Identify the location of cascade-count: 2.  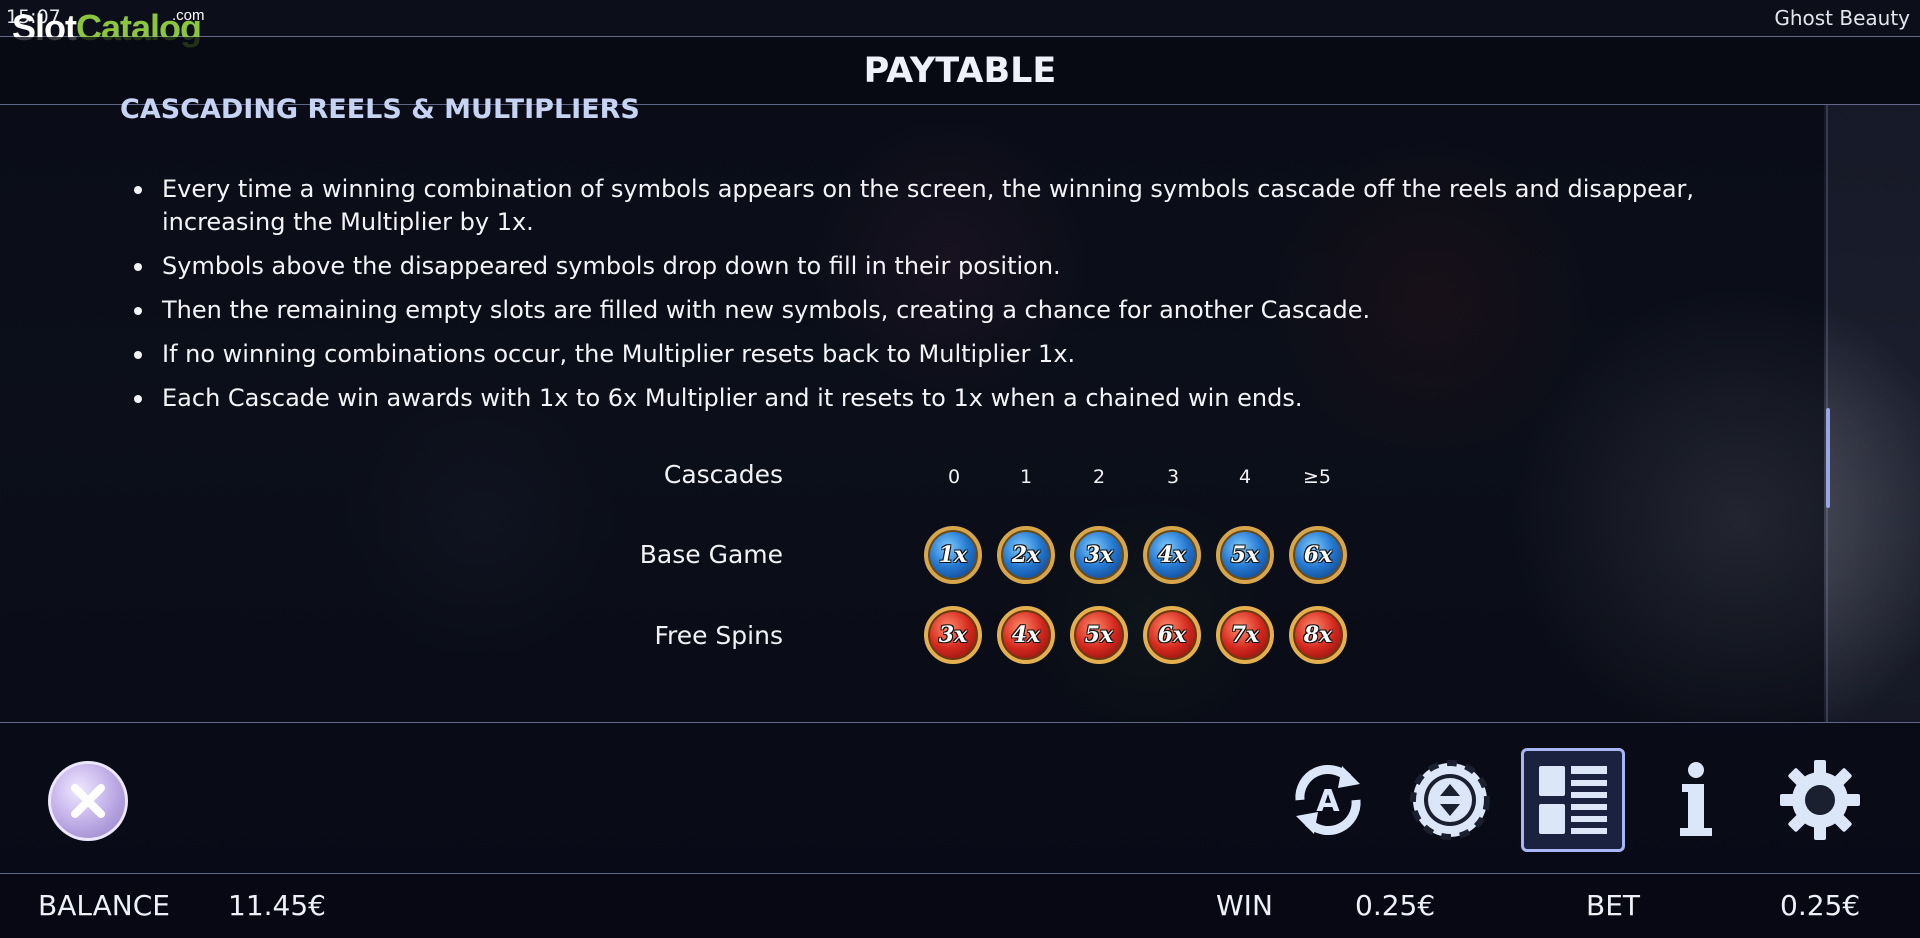
(1099, 477).